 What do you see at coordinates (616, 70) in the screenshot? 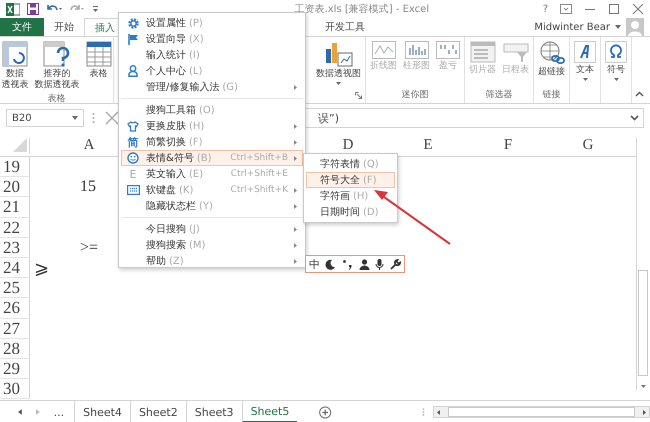
I see `ribbon-button: 符号` at bounding box center [616, 70].